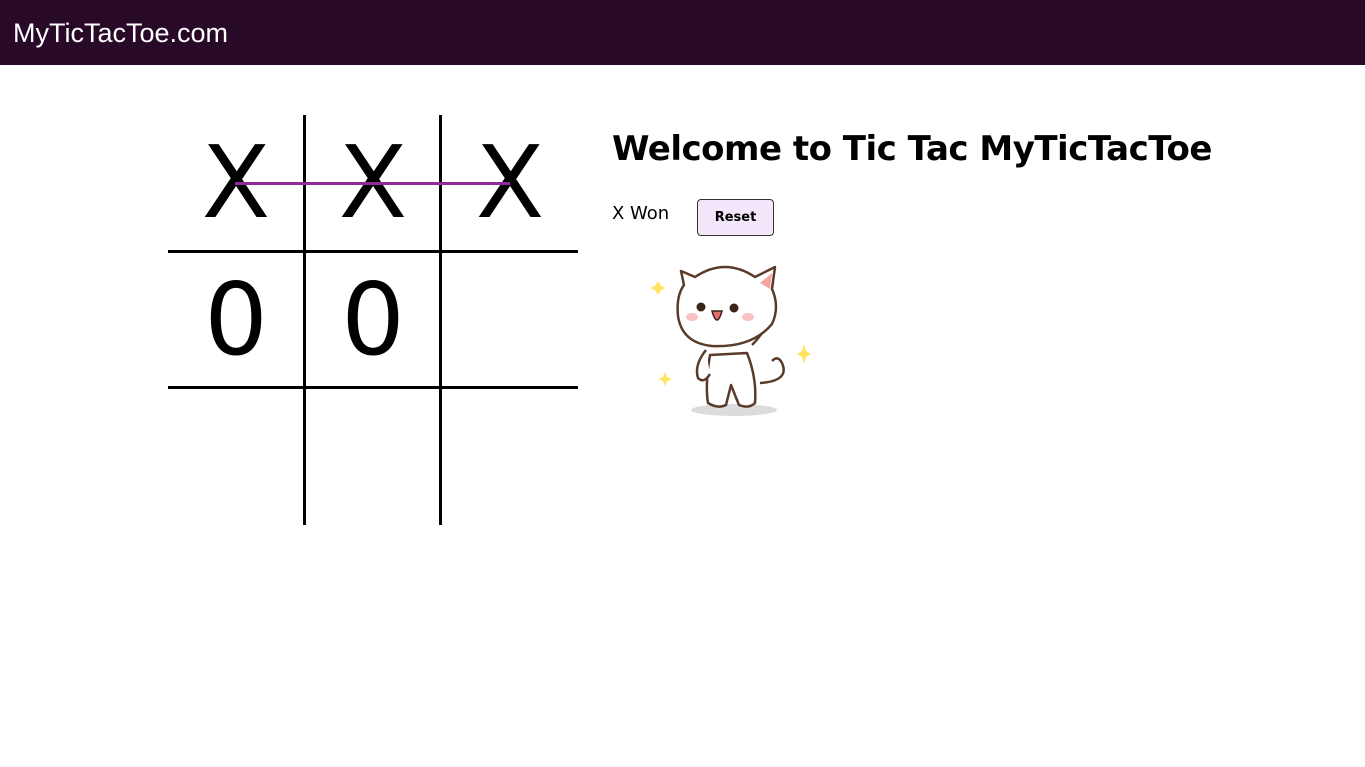  I want to click on reset-button: Reset, so click(735, 217).